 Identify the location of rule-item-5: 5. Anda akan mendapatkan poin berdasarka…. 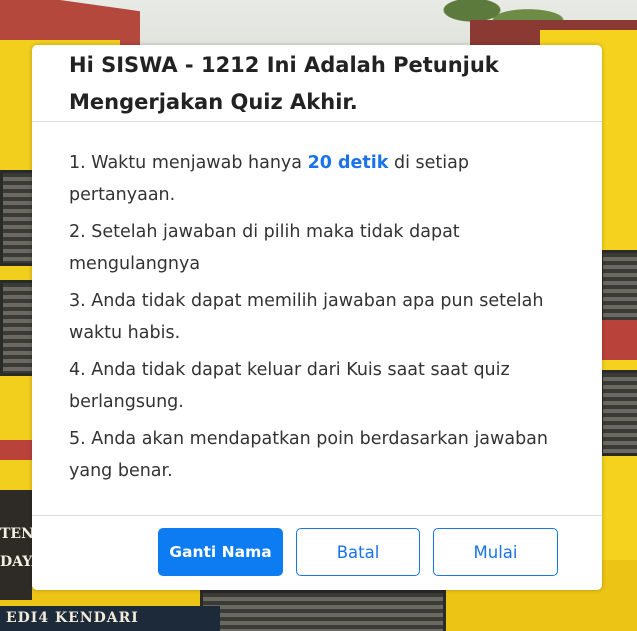
(308, 455).